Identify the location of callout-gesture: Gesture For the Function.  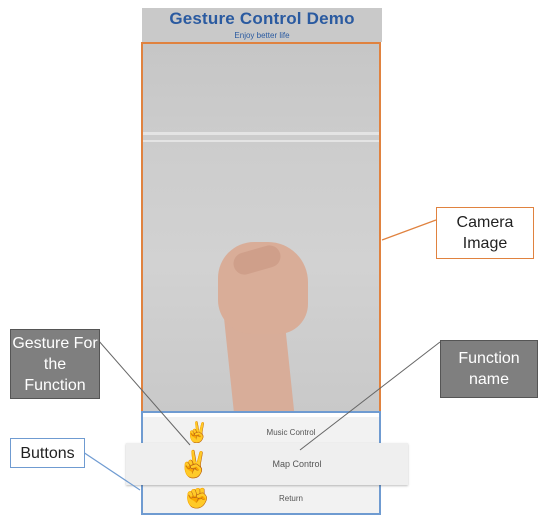
(55, 364).